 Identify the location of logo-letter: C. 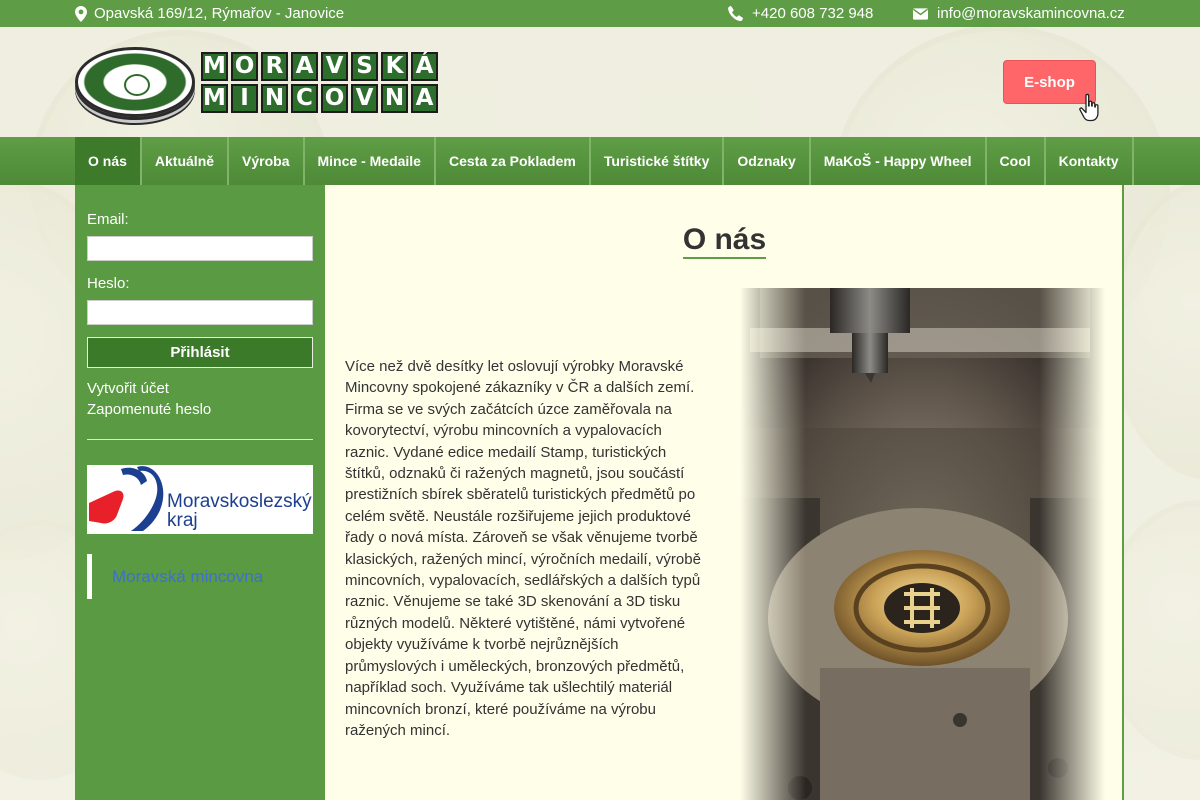
(304, 98).